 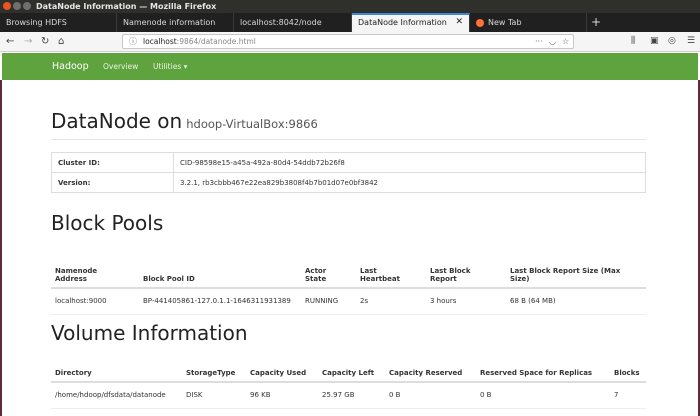 I want to click on tab-localhost-node: localhost:8042/node, so click(x=293, y=22).